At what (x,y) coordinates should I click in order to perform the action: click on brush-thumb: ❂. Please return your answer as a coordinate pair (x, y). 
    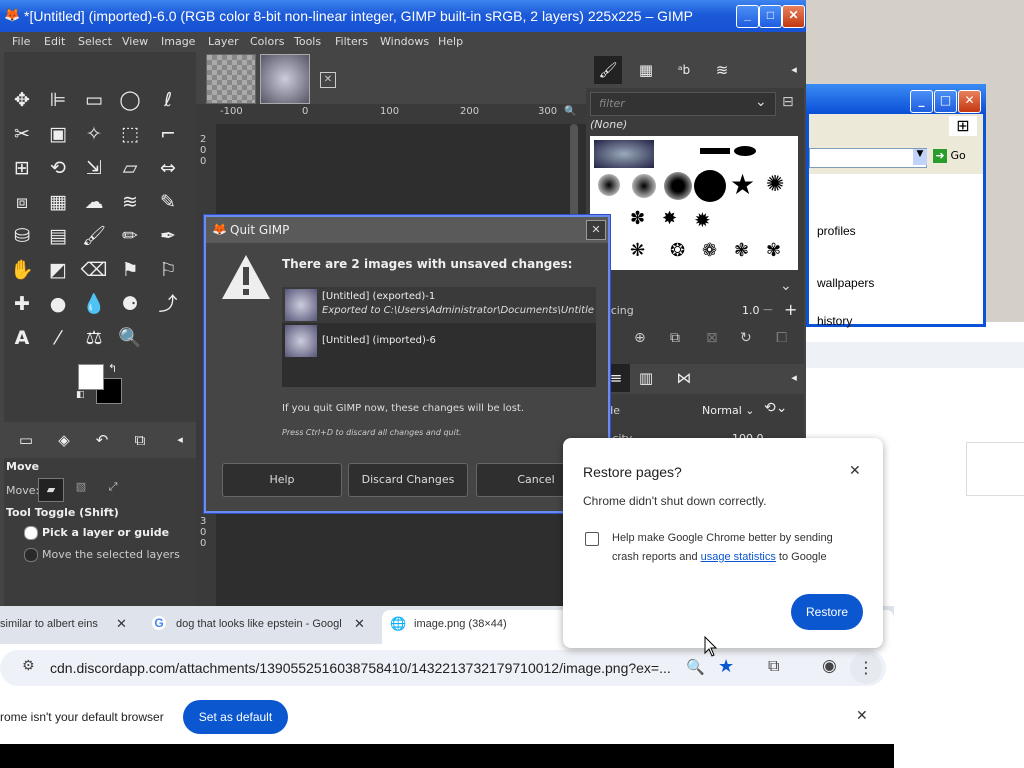
    Looking at the image, I should click on (677, 250).